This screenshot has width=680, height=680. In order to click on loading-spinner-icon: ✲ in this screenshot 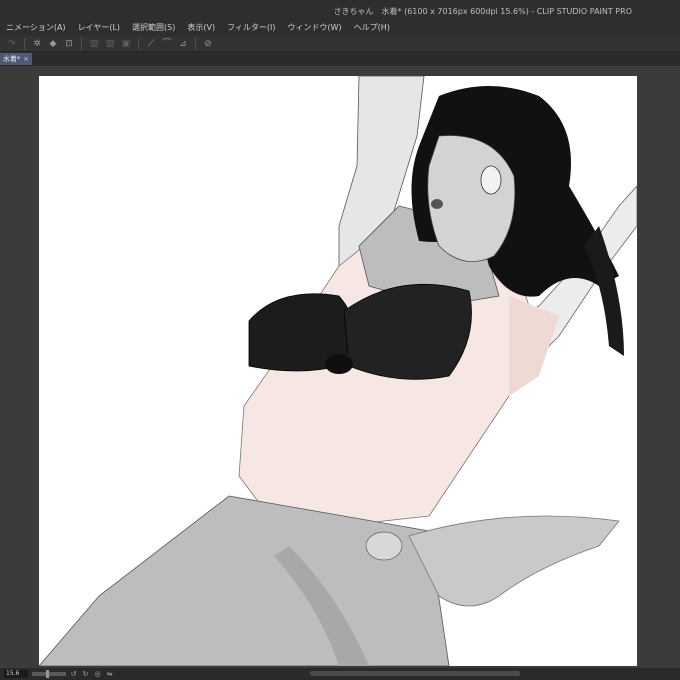, I will do `click(37, 44)`.